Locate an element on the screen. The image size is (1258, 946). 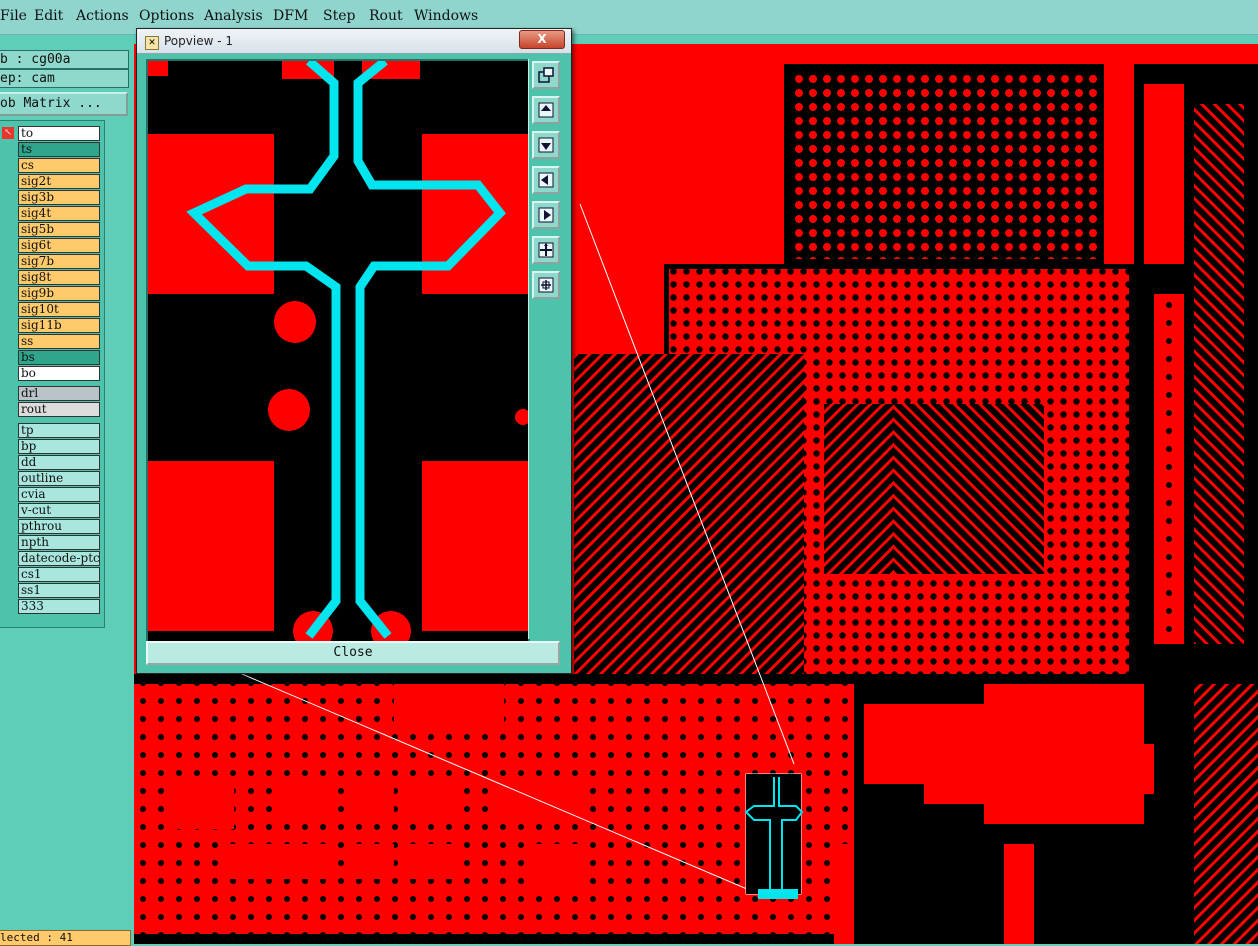
layer-row-tp: tp is located at coordinates (59, 430).